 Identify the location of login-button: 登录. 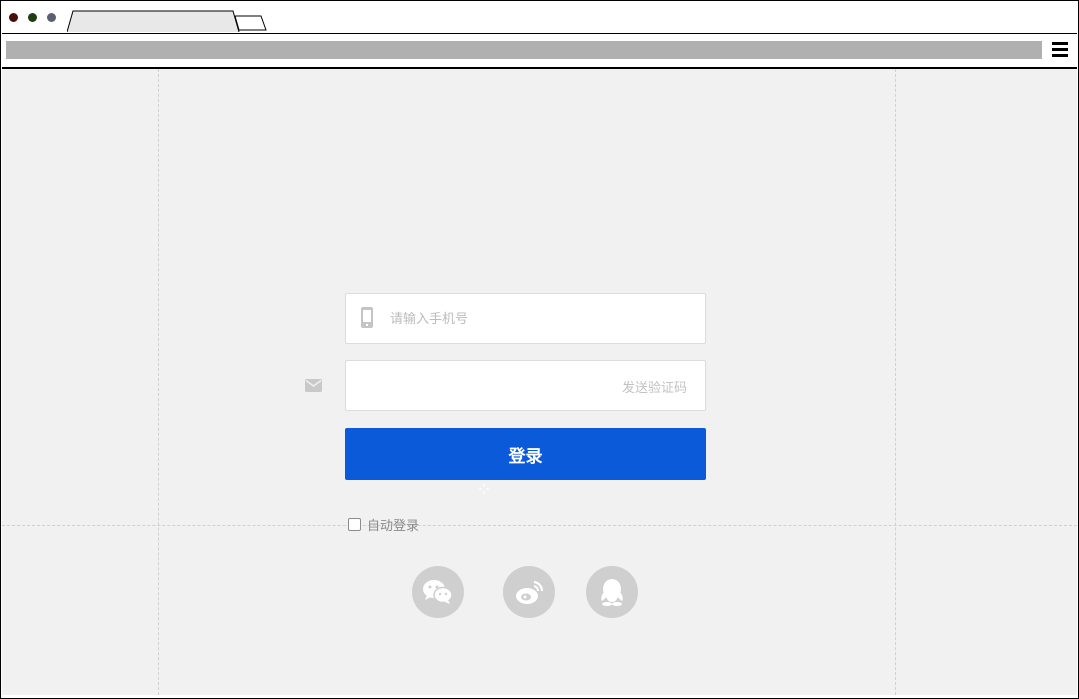
(525, 454).